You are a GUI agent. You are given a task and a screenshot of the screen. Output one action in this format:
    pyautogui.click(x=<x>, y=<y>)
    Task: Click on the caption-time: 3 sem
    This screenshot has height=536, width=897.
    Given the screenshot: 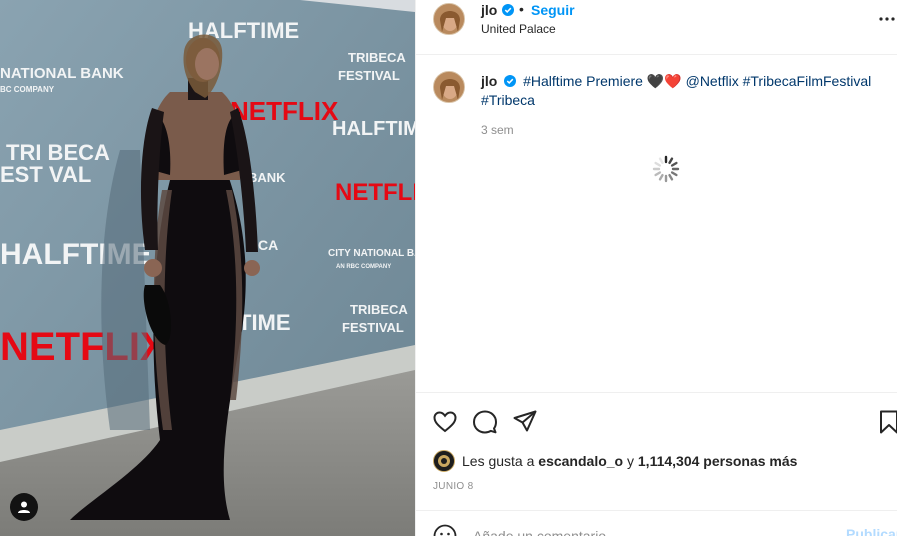 What is the action you would take?
    pyautogui.click(x=497, y=130)
    